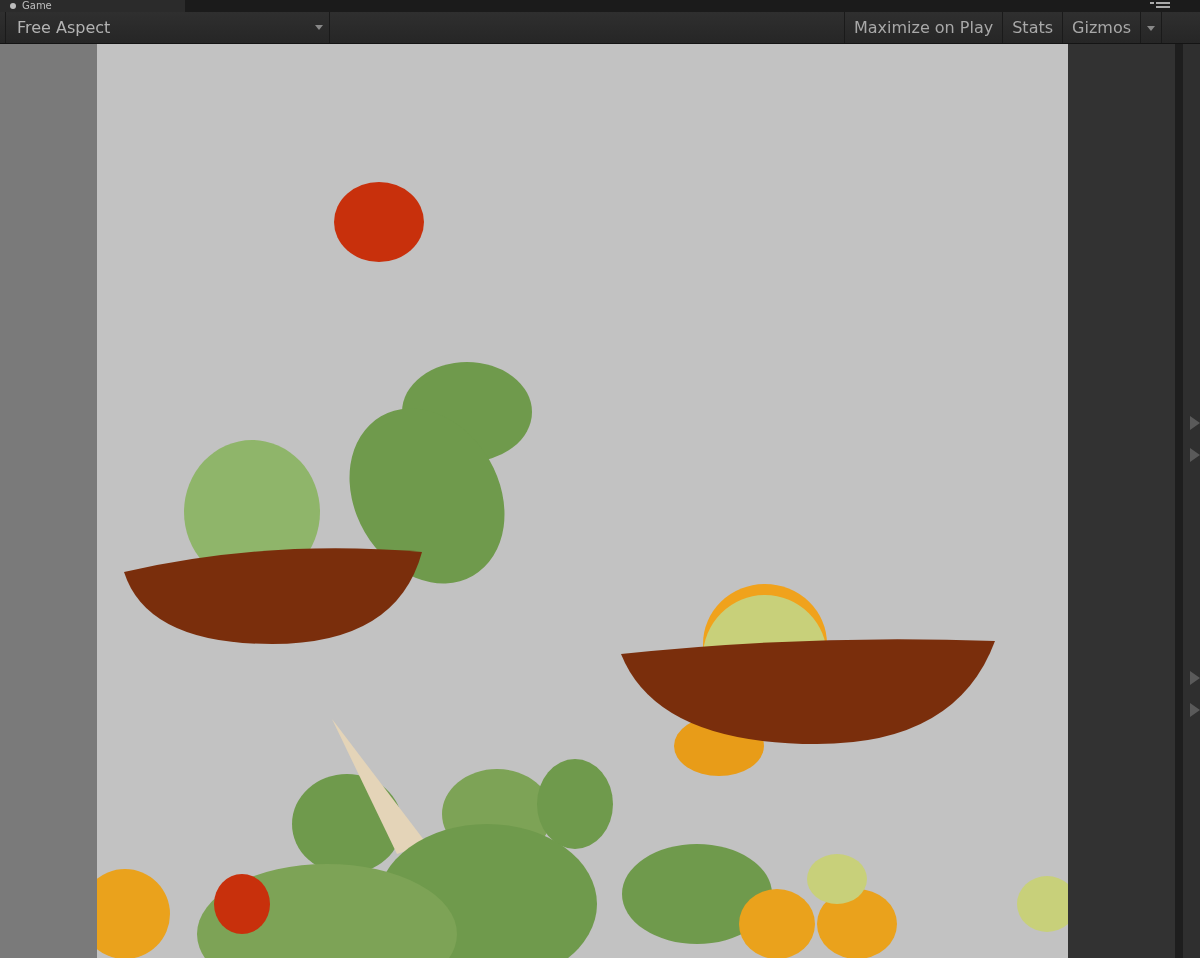 The height and width of the screenshot is (958, 1200). What do you see at coordinates (1032, 27) in the screenshot?
I see `toolbar-toggle: Stats` at bounding box center [1032, 27].